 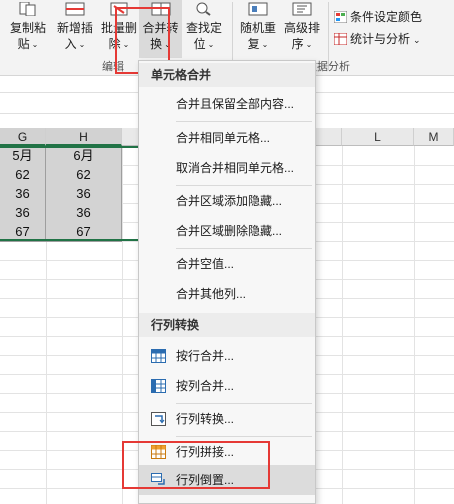 What do you see at coordinates (28, 44) in the screenshot?
I see `copy-paste-label-2: 贴 ⌄` at bounding box center [28, 44].